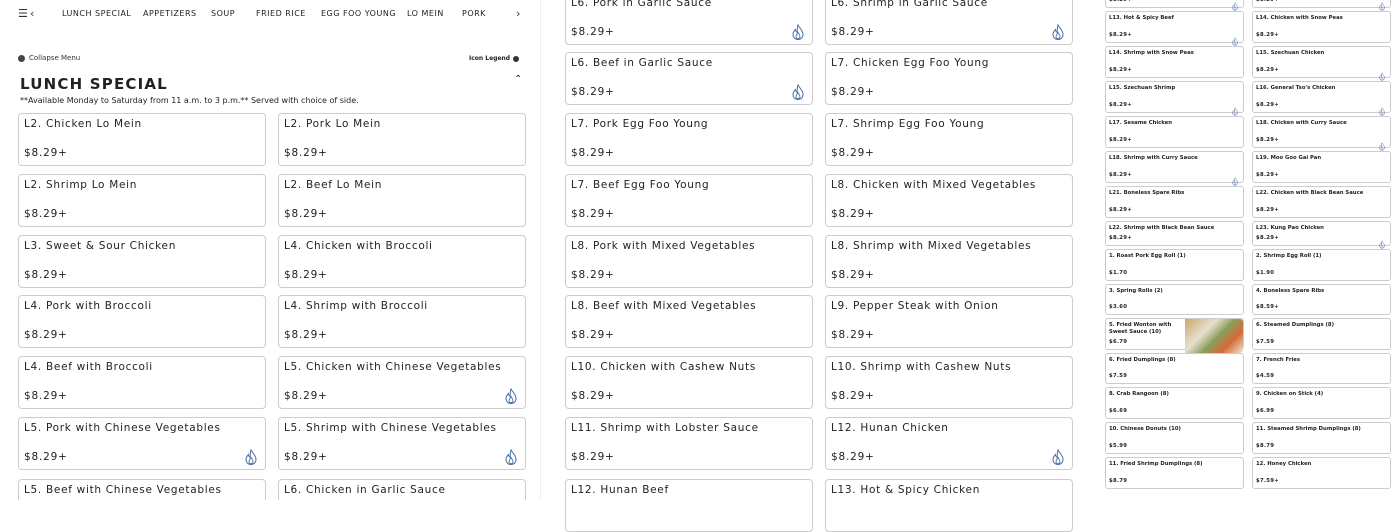  I want to click on menu-item-card: L8. Shrimp with Mixed Vegetables $8.29+, so click(949, 261).